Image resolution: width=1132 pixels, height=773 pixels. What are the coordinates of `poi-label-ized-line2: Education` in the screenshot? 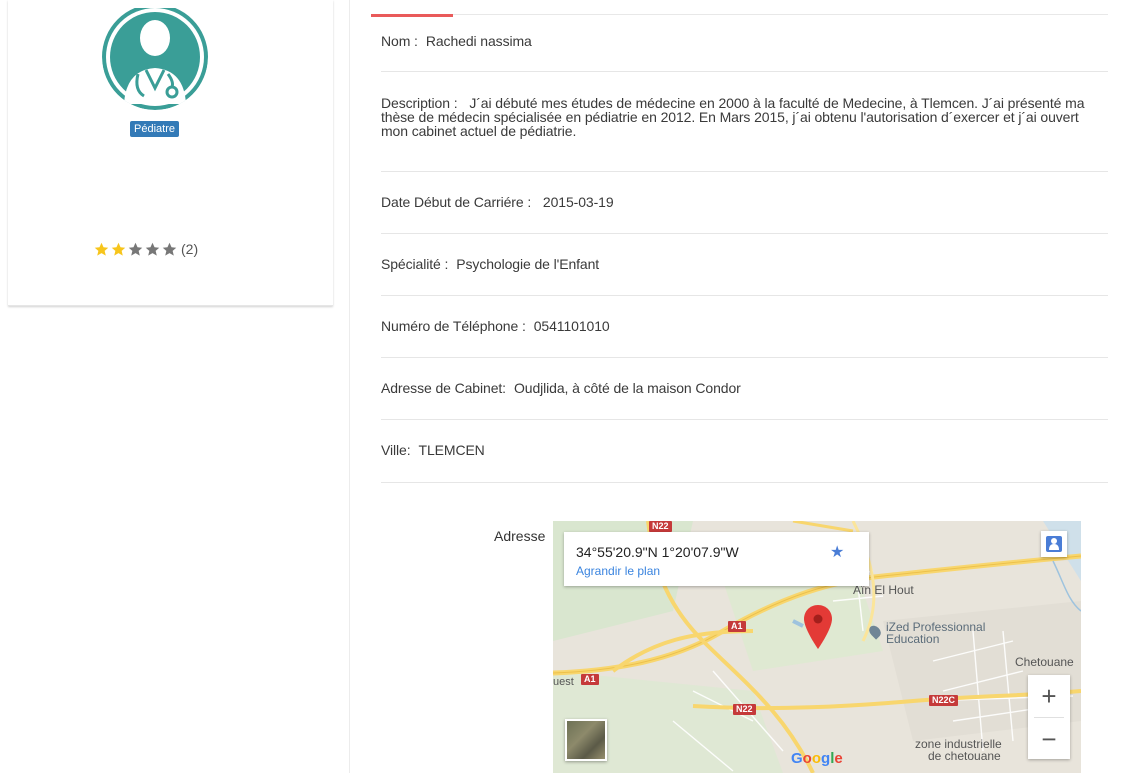 It's located at (912, 639).